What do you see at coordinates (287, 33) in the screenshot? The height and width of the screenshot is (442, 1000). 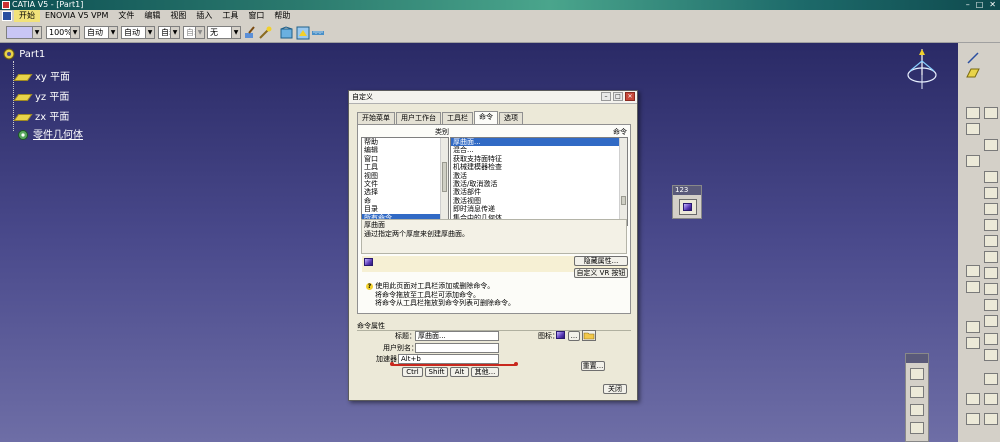 I see `sketch-plane-icon` at bounding box center [287, 33].